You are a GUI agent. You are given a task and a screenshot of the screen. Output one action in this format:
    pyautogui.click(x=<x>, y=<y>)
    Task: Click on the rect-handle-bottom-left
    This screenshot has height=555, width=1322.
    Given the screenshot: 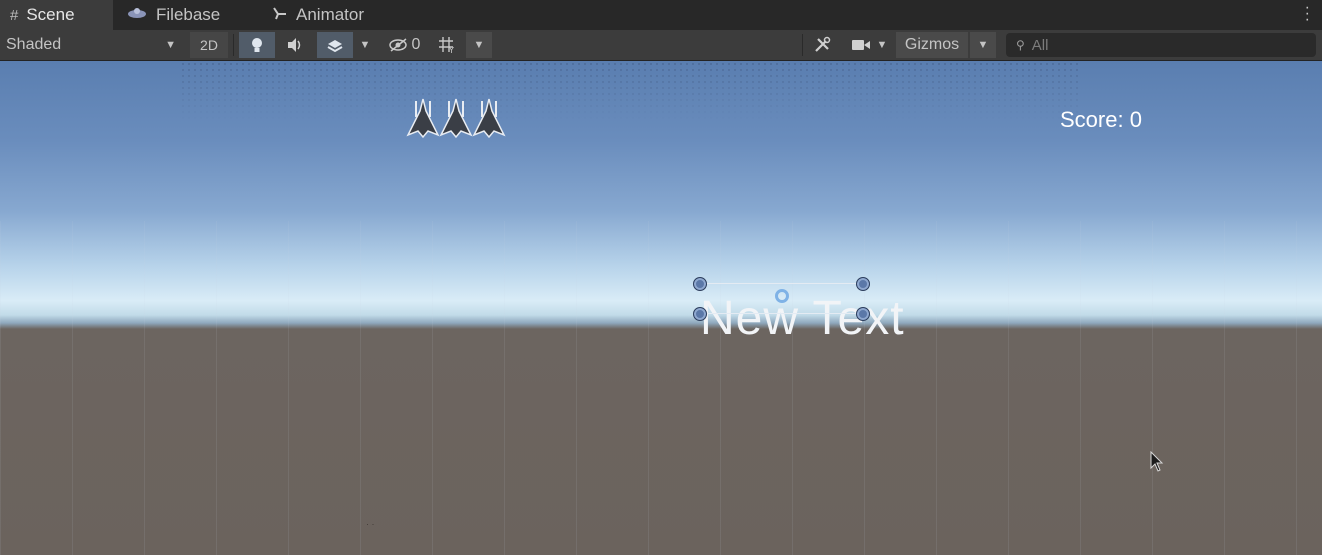 What is the action you would take?
    pyautogui.click(x=700, y=314)
    